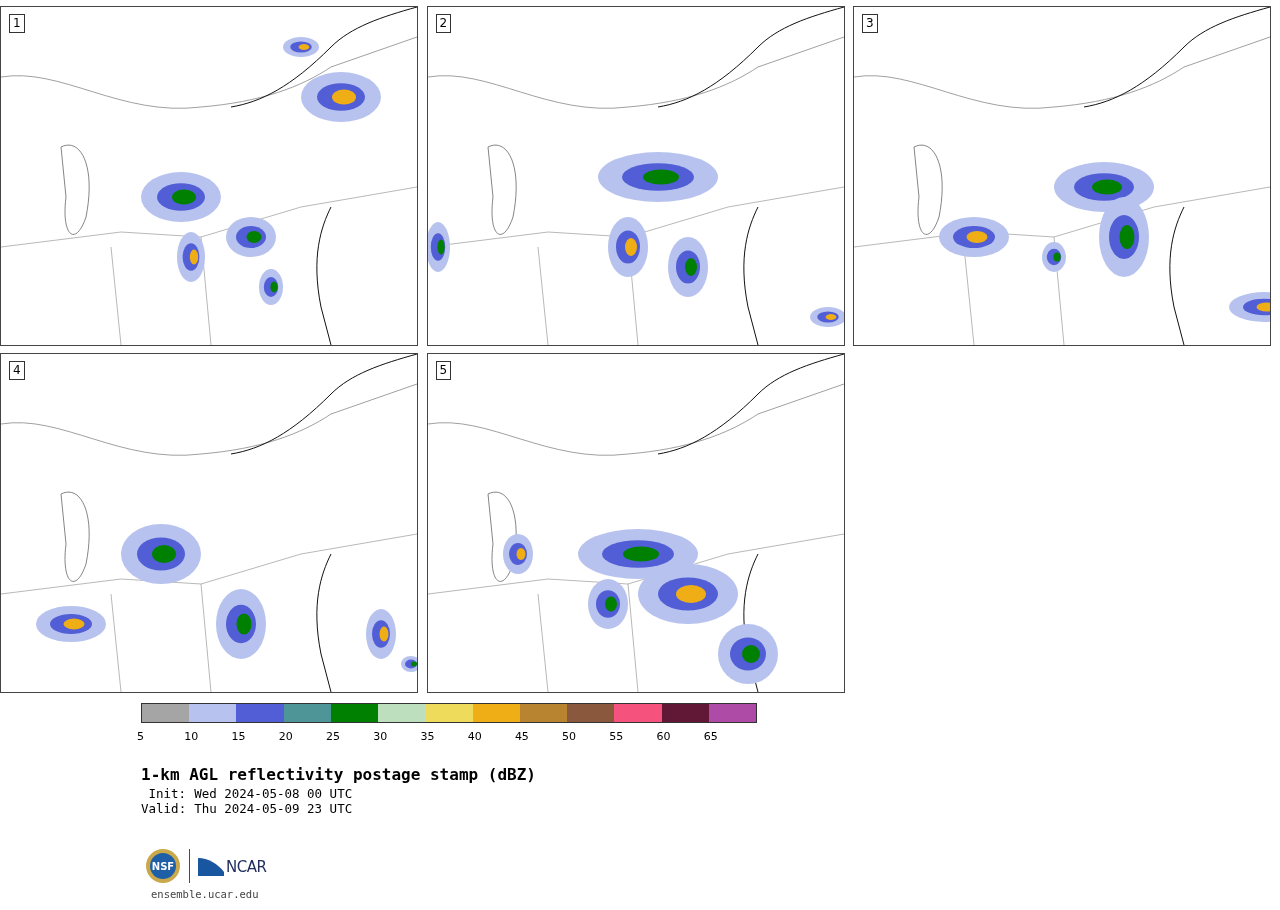 The width and height of the screenshot is (1280, 910). I want to click on time-value: Thu 2024-05-09 23 UTC, so click(273, 808).